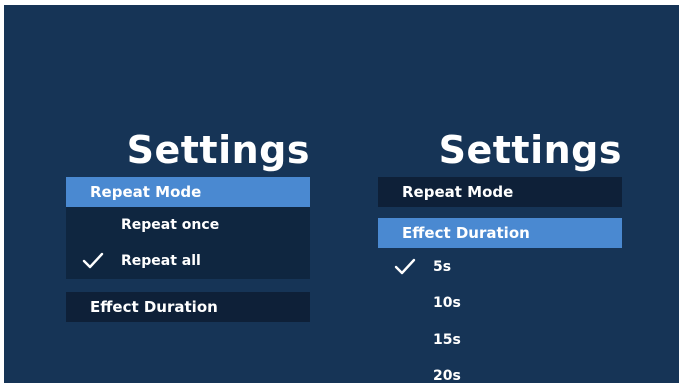 The image size is (679, 383). I want to click on effect-duration-submenu: 5s 10s 15s 20s, so click(500, 315).